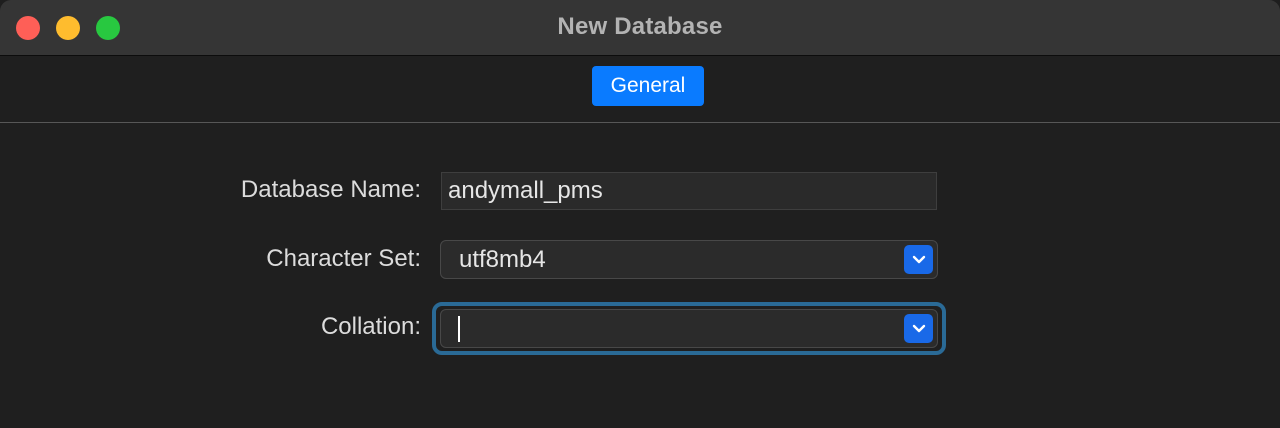 This screenshot has width=1280, height=428. Describe the element at coordinates (648, 86) in the screenshot. I see `tab-general: General` at that location.